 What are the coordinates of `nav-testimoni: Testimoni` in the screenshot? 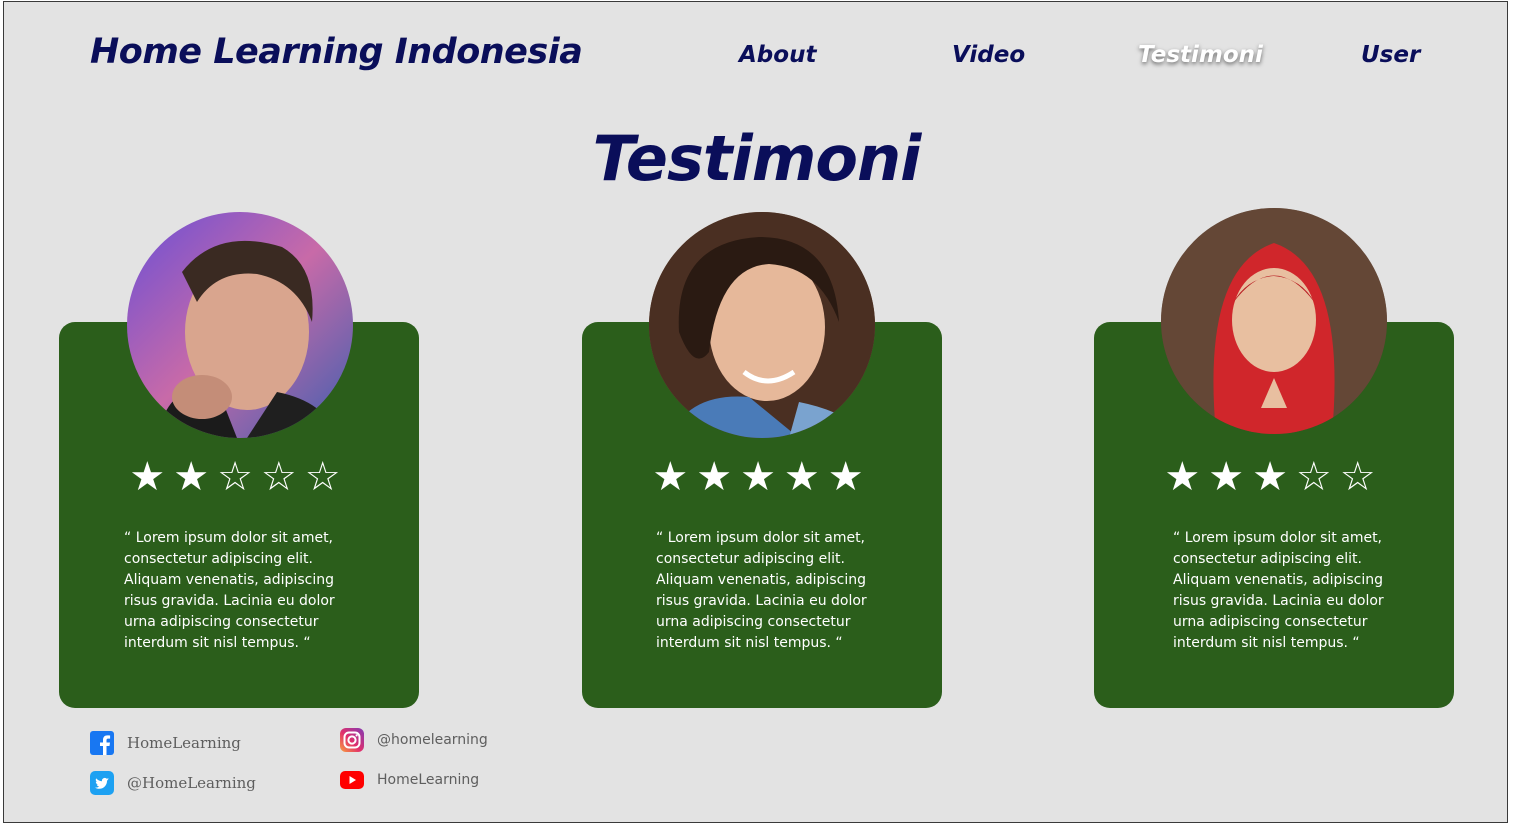 It's located at (1200, 55).